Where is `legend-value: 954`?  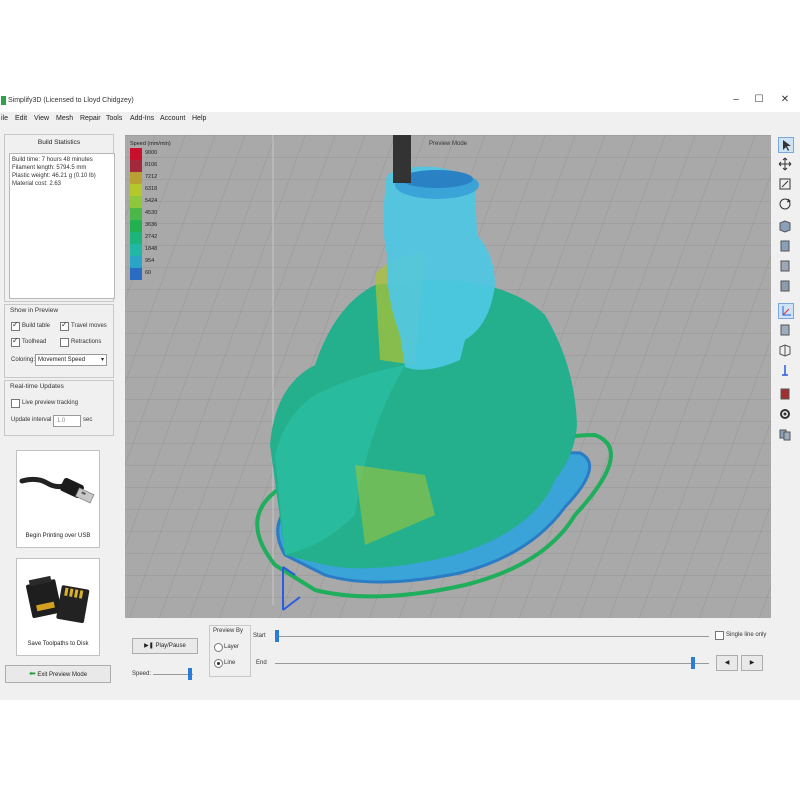 legend-value: 954 is located at coordinates (150, 261).